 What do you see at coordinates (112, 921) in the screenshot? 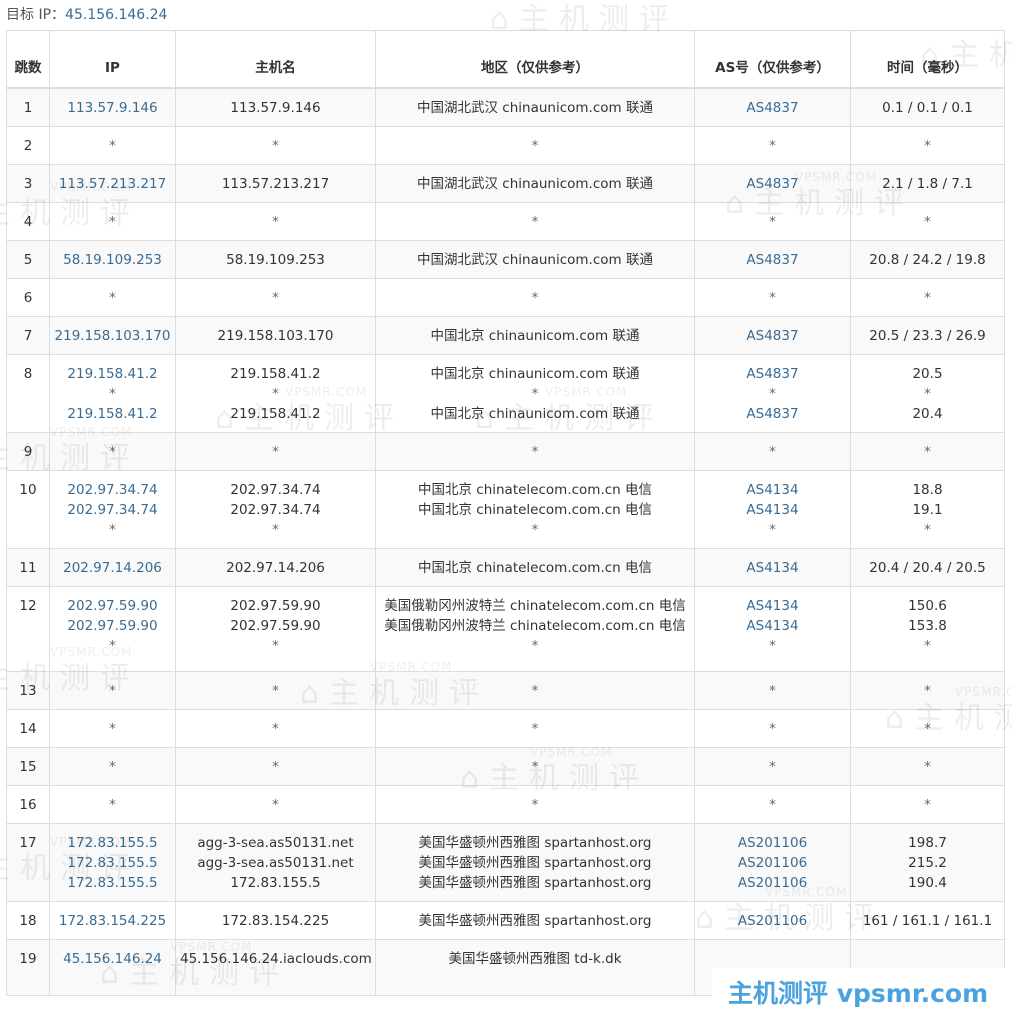
I see `ip-value: 172.83.154.225` at bounding box center [112, 921].